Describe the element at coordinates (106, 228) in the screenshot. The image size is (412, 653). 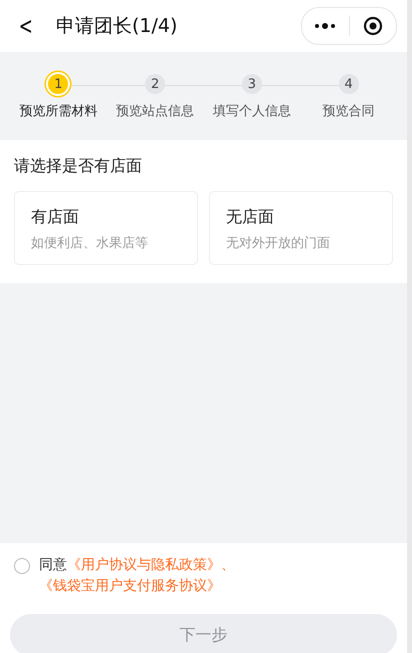
I see `option-card: 有店面 如便利店、水果店等` at that location.